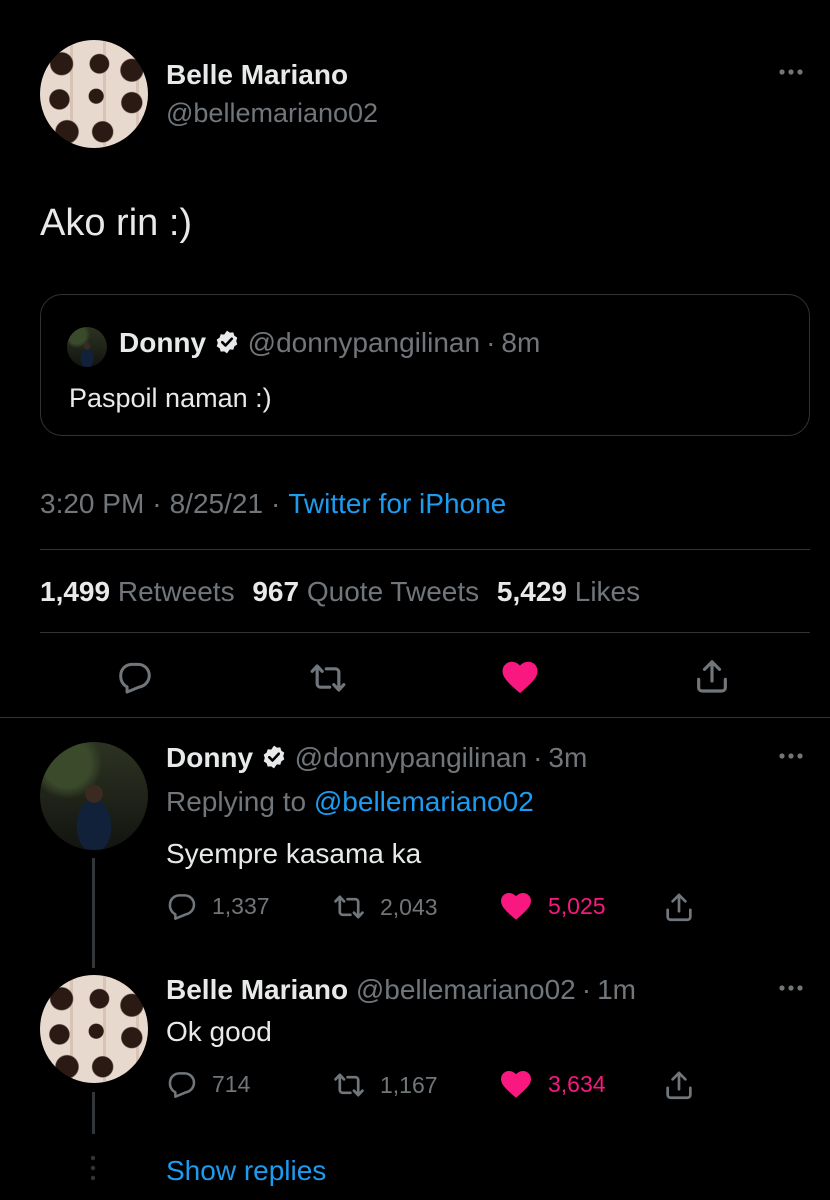  Describe the element at coordinates (75, 591) in the screenshot. I see `retweet-count: 1,499` at that location.